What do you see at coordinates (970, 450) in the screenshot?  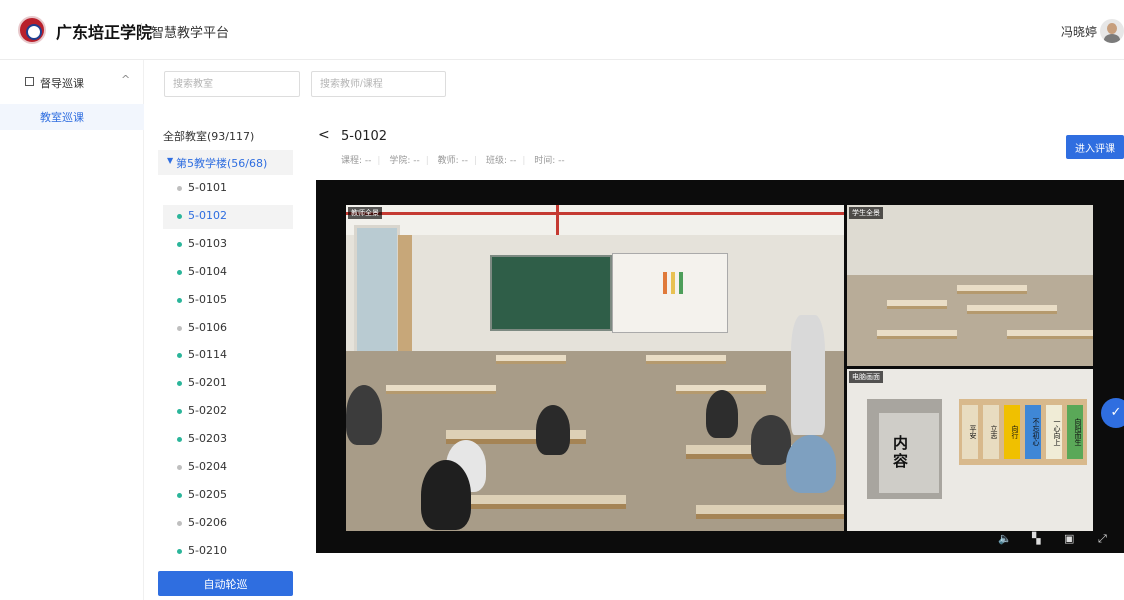 I see `pc-screen-view: 电脑画面 内容 平安 立志 向行 不忘初心 一心向上 向阳而生` at bounding box center [970, 450].